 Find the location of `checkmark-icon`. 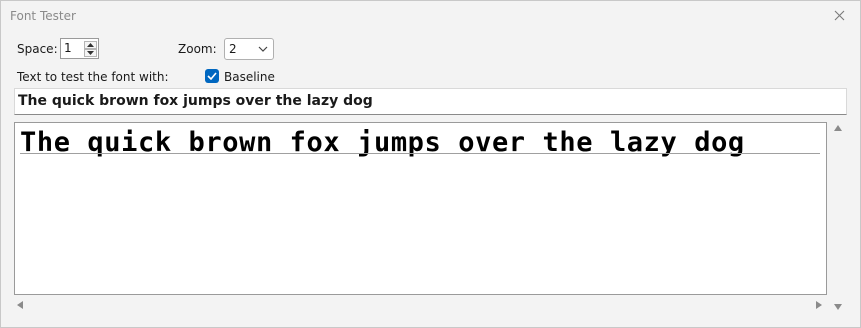

checkmark-icon is located at coordinates (212, 76).